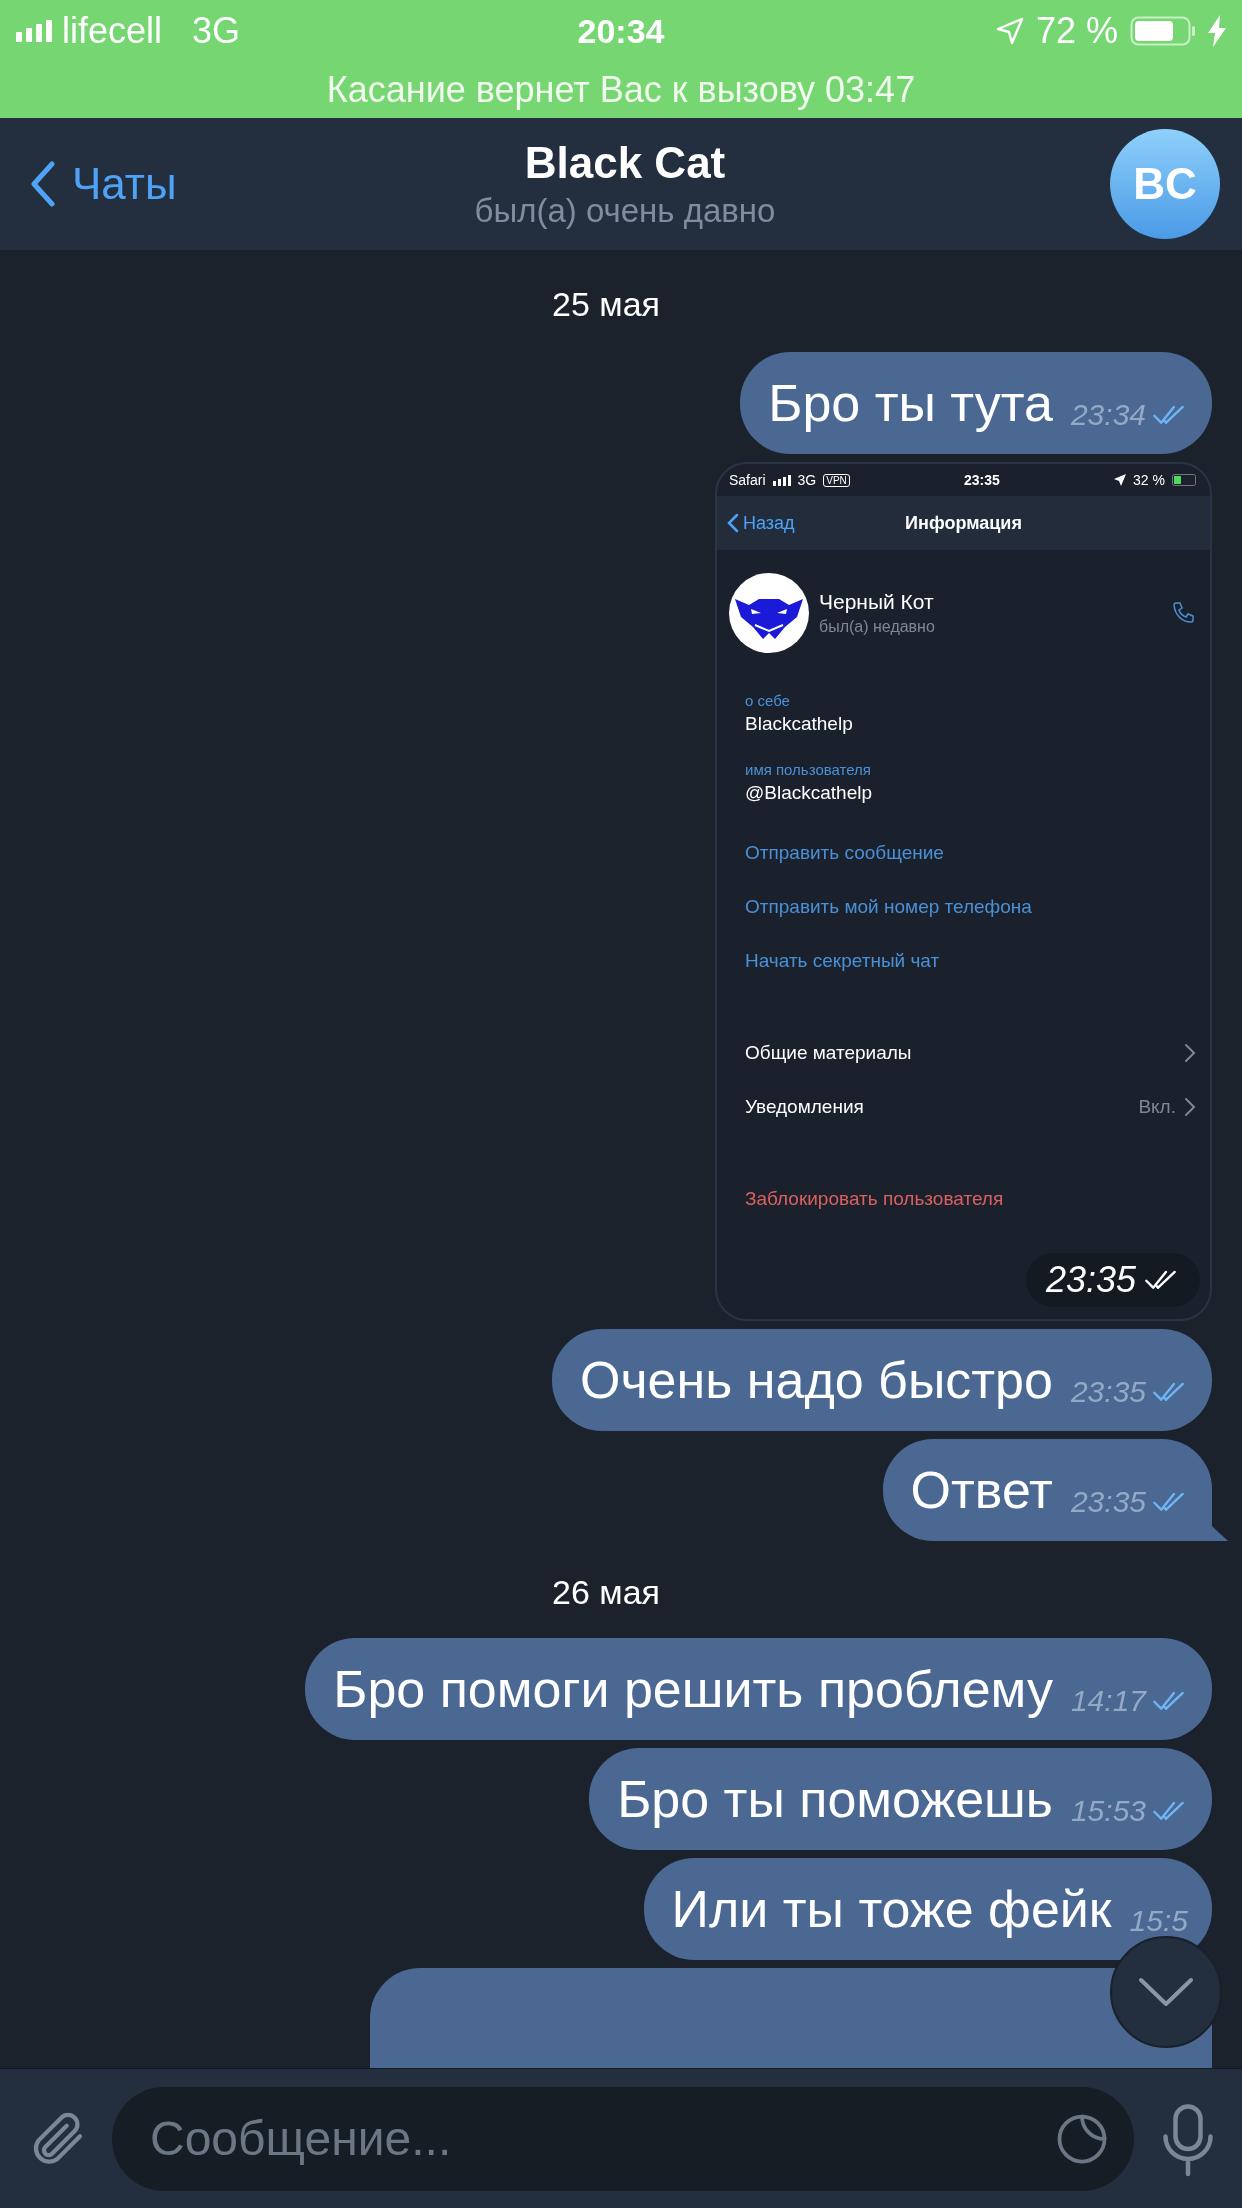 The image size is (1242, 2208). I want to click on last-seen-status: был(а) очень давно, so click(625, 211).